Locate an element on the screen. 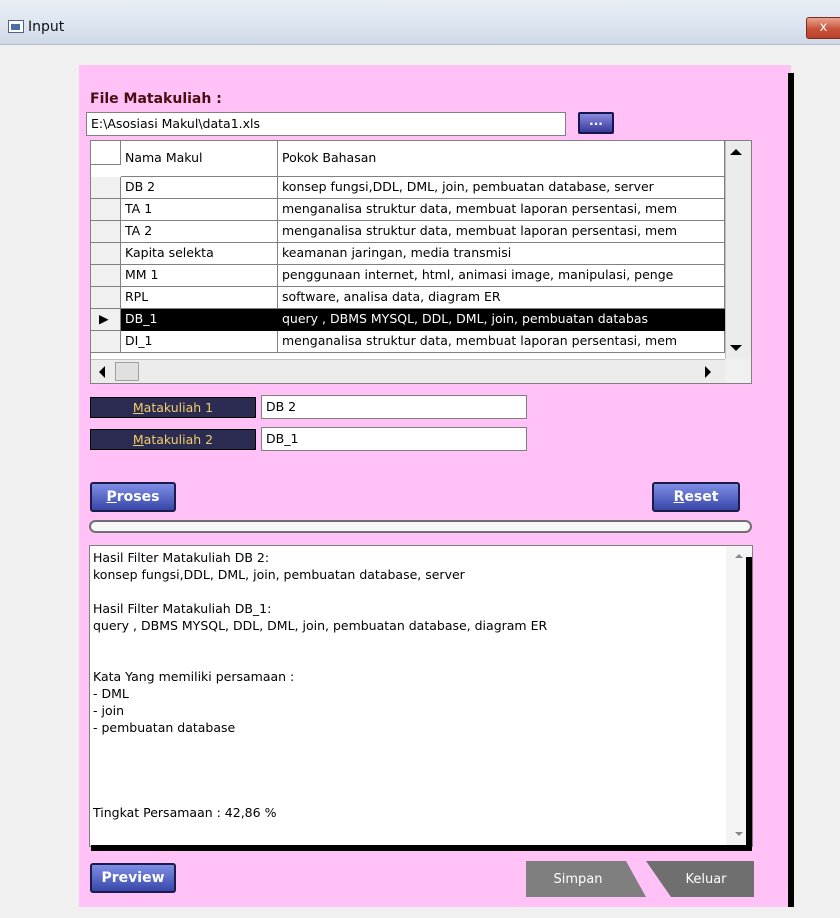  title-bar: Input x is located at coordinates (420, 22).